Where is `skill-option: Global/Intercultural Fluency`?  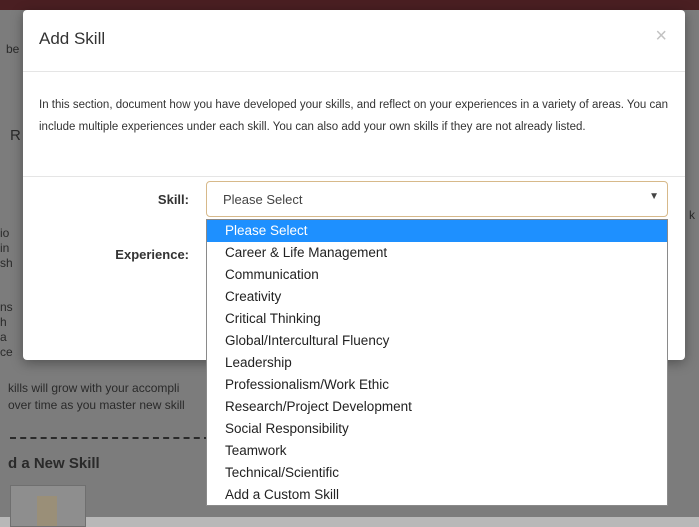
skill-option: Global/Intercultural Fluency is located at coordinates (437, 341).